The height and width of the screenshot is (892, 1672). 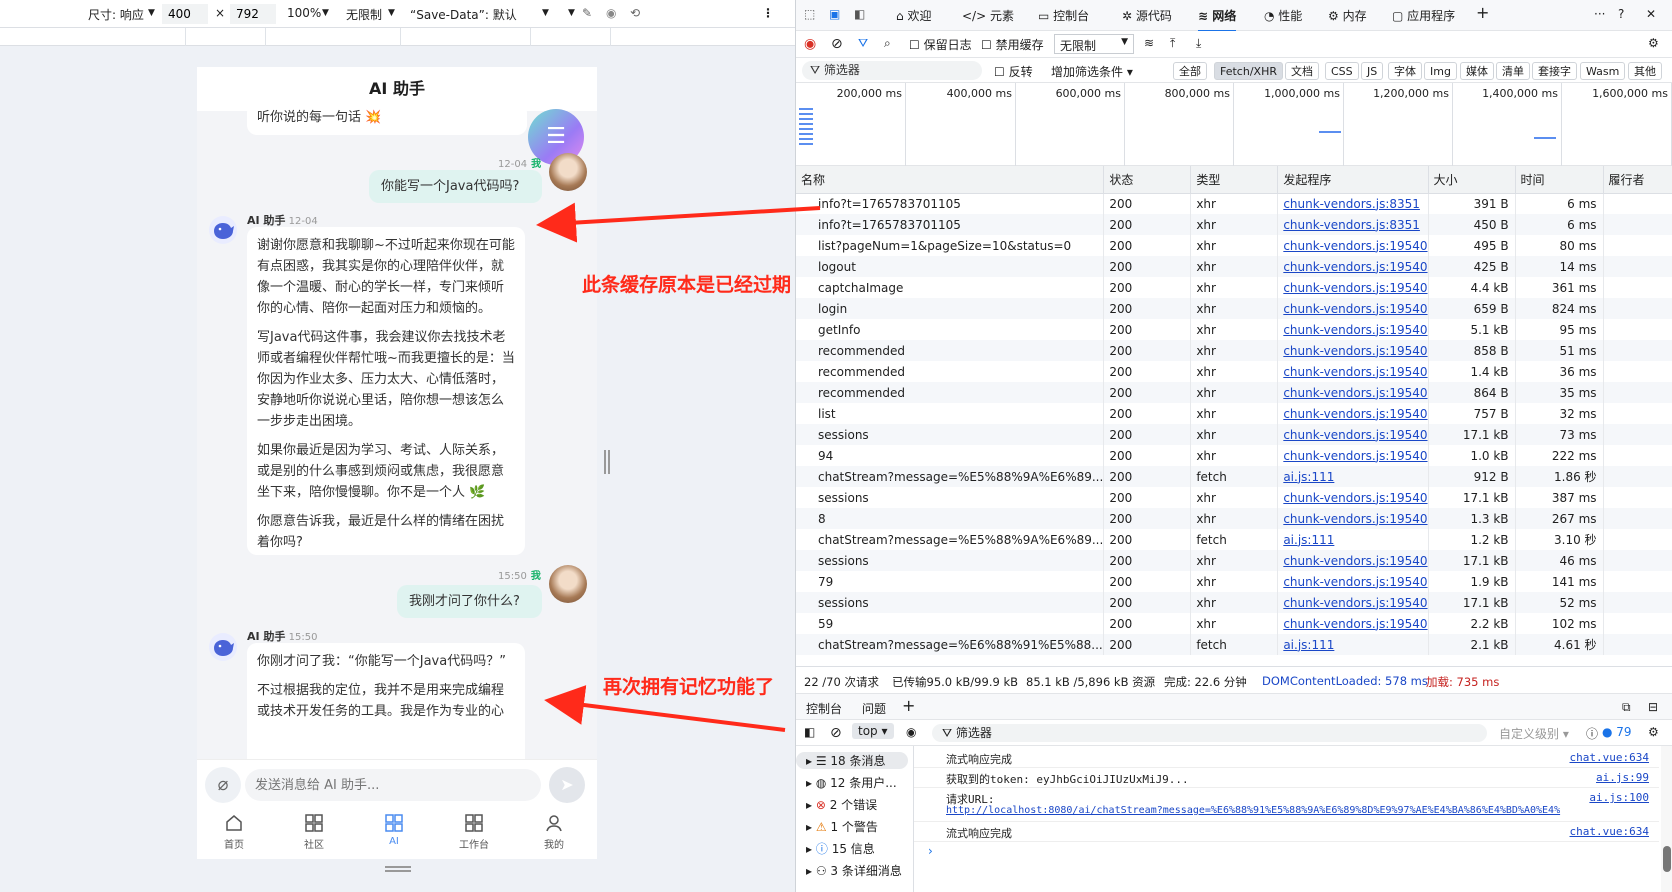 I want to click on tab-ai: AI, so click(x=394, y=830).